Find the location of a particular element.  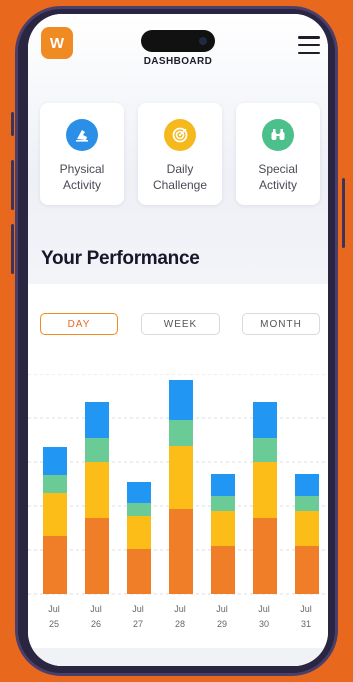

running-shoe-icon is located at coordinates (82, 135).